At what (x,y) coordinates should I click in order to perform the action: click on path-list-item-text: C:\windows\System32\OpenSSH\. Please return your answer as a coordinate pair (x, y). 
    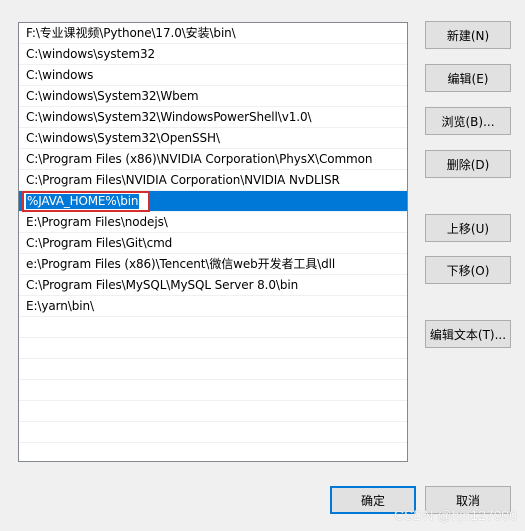
    Looking at the image, I should click on (123, 138).